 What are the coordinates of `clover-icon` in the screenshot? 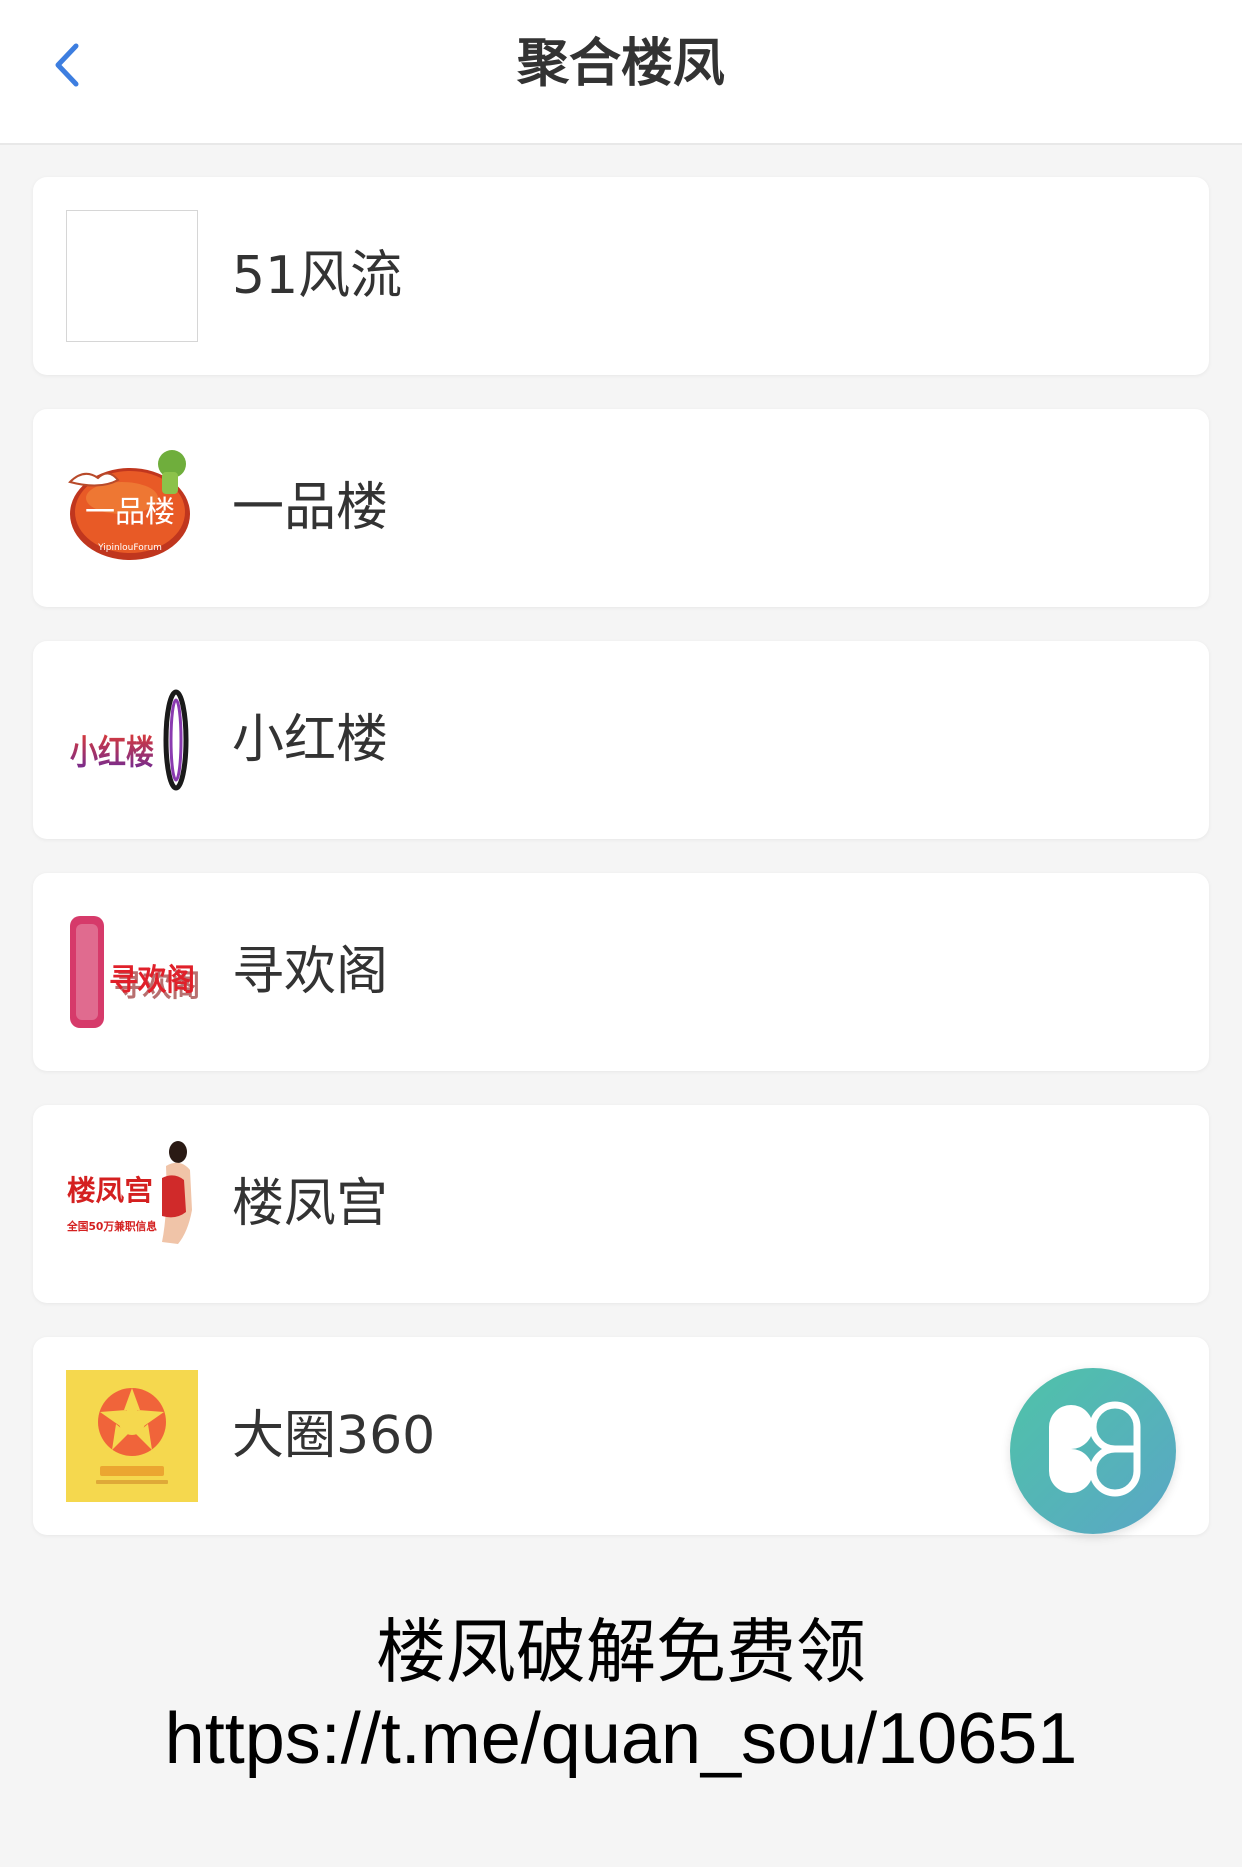 It's located at (1093, 1451).